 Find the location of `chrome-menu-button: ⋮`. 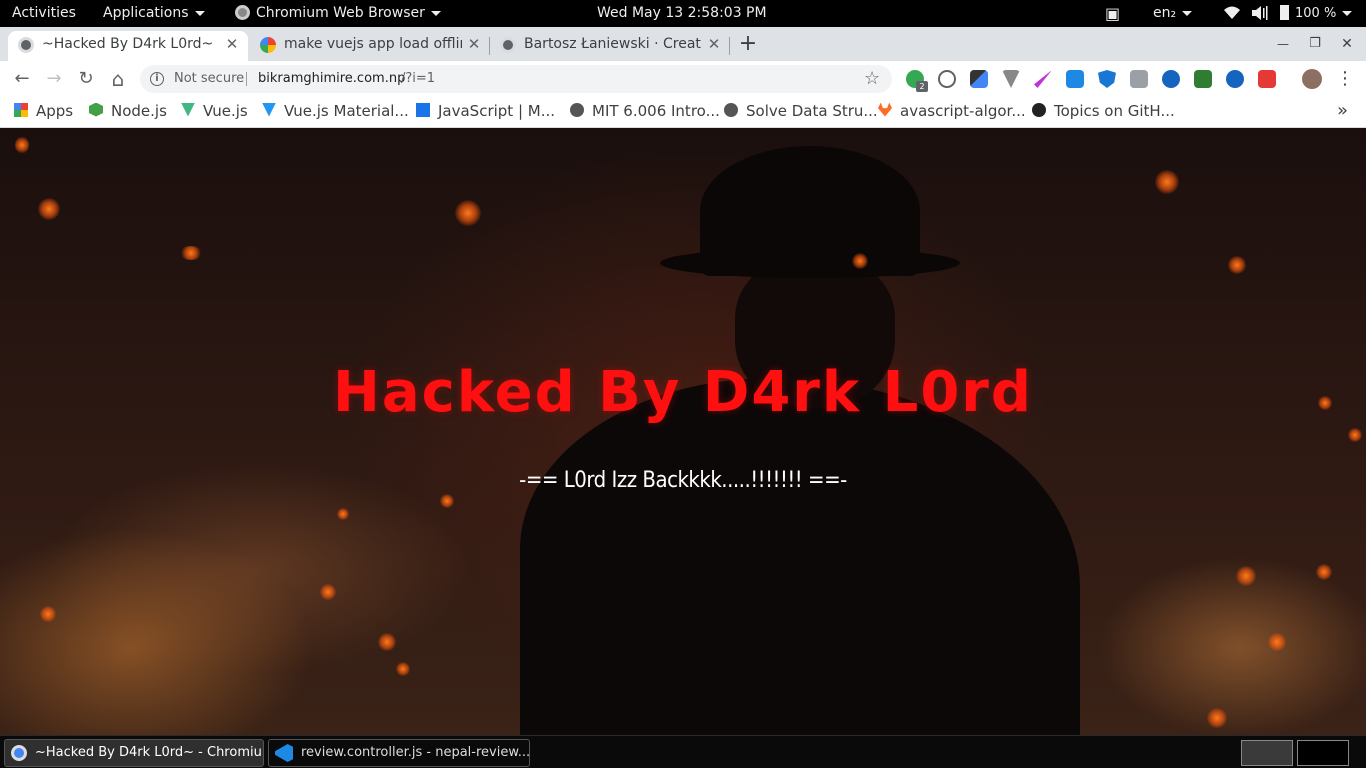

chrome-menu-button: ⋮ is located at coordinates (1345, 79).